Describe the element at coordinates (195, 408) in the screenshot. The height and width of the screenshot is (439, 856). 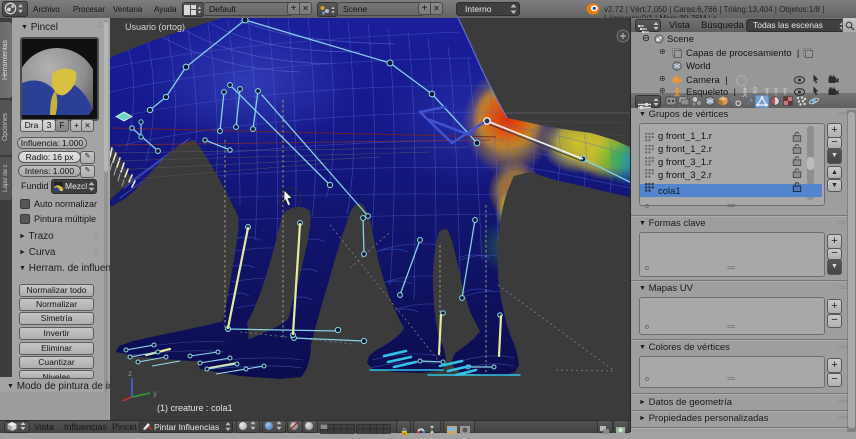
I see `svg-text: (1) creature : cola1` at that location.